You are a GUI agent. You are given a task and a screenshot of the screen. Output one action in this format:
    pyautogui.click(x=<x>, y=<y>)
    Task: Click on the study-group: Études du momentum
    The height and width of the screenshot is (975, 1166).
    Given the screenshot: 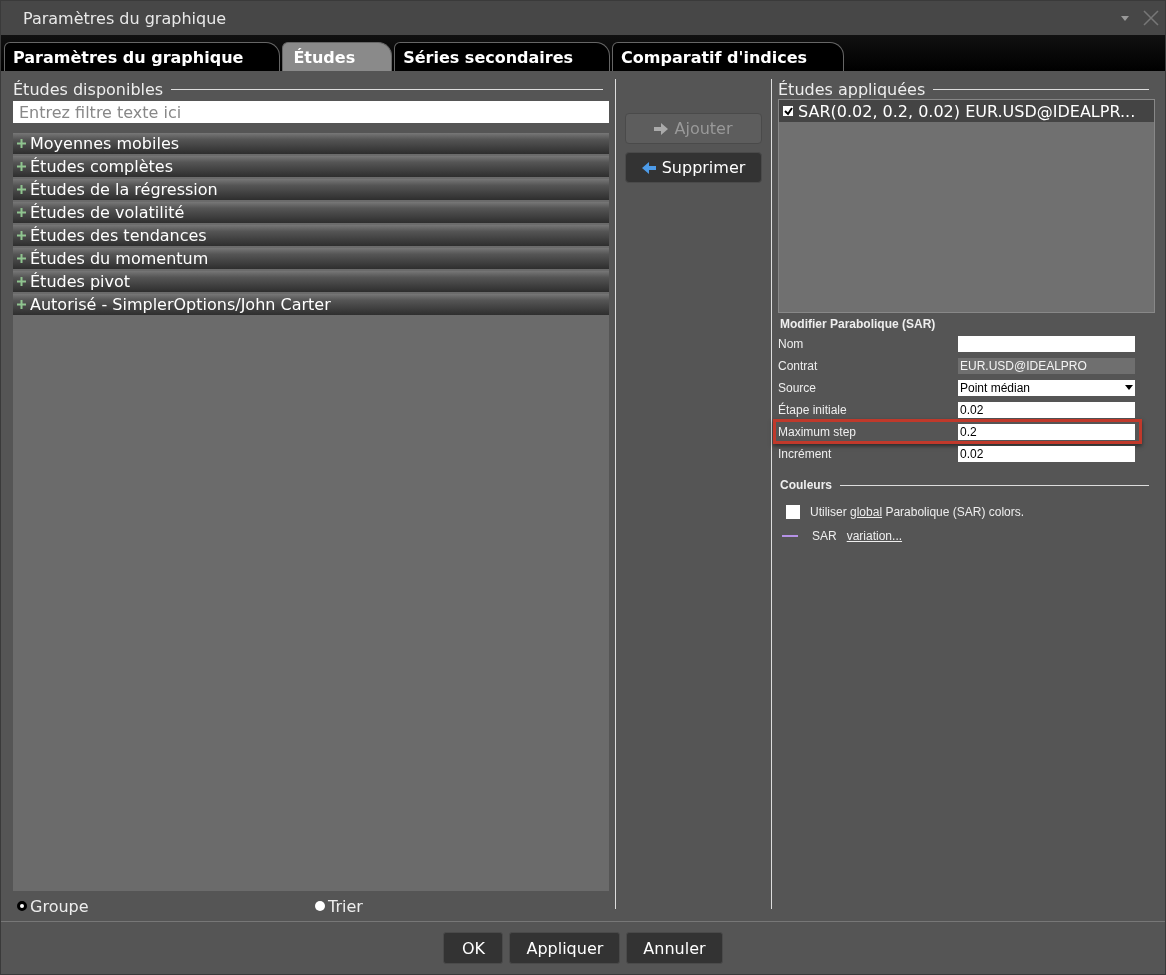 What is the action you would take?
    pyautogui.click(x=311, y=258)
    